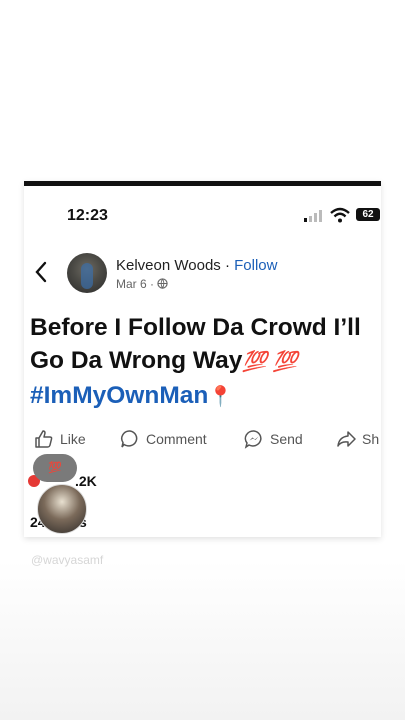 The image size is (405, 720). What do you see at coordinates (346, 439) in the screenshot?
I see `share-icon` at bounding box center [346, 439].